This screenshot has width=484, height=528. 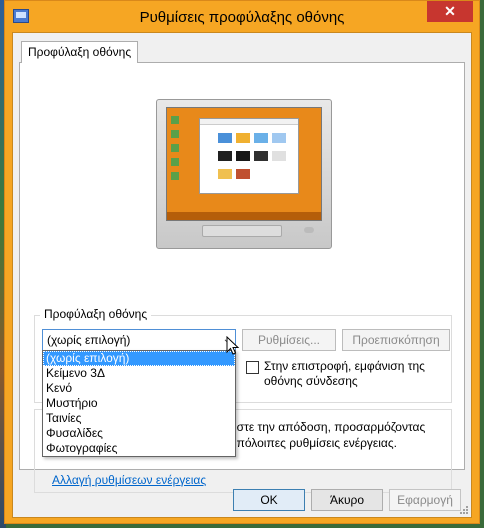 I want to click on resize-grip-icon, so click(x=464, y=510).